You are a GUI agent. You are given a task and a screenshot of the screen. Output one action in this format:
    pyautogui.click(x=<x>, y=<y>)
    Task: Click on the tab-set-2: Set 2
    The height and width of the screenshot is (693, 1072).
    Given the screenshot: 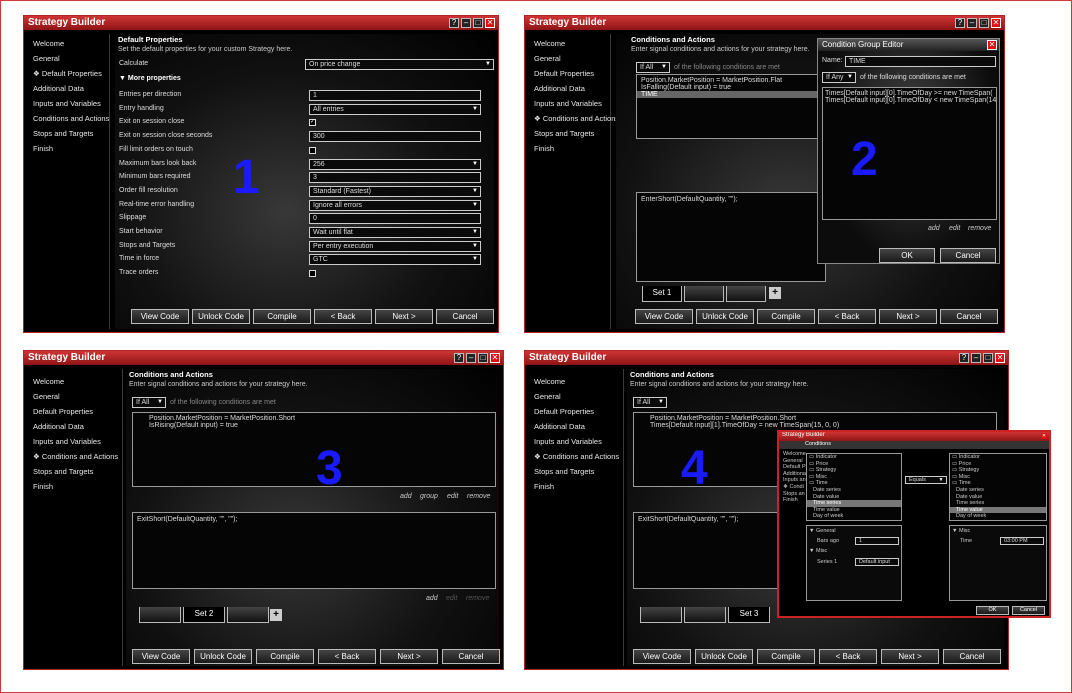 What is the action you would take?
    pyautogui.click(x=204, y=615)
    